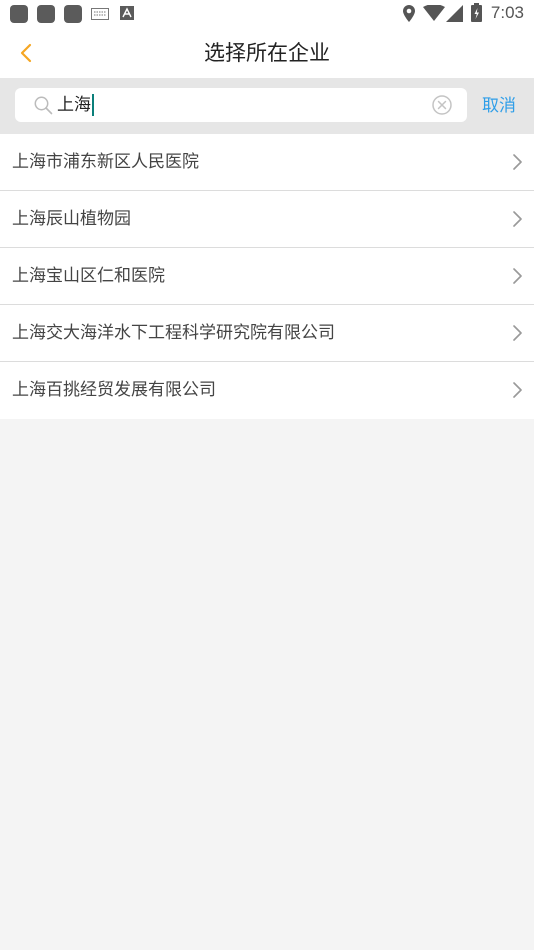 The height and width of the screenshot is (950, 534). I want to click on search-bar: 上海 取消, so click(267, 106).